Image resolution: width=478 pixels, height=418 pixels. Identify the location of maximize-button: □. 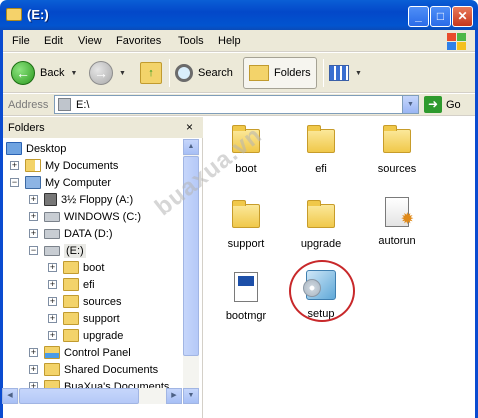
(440, 16).